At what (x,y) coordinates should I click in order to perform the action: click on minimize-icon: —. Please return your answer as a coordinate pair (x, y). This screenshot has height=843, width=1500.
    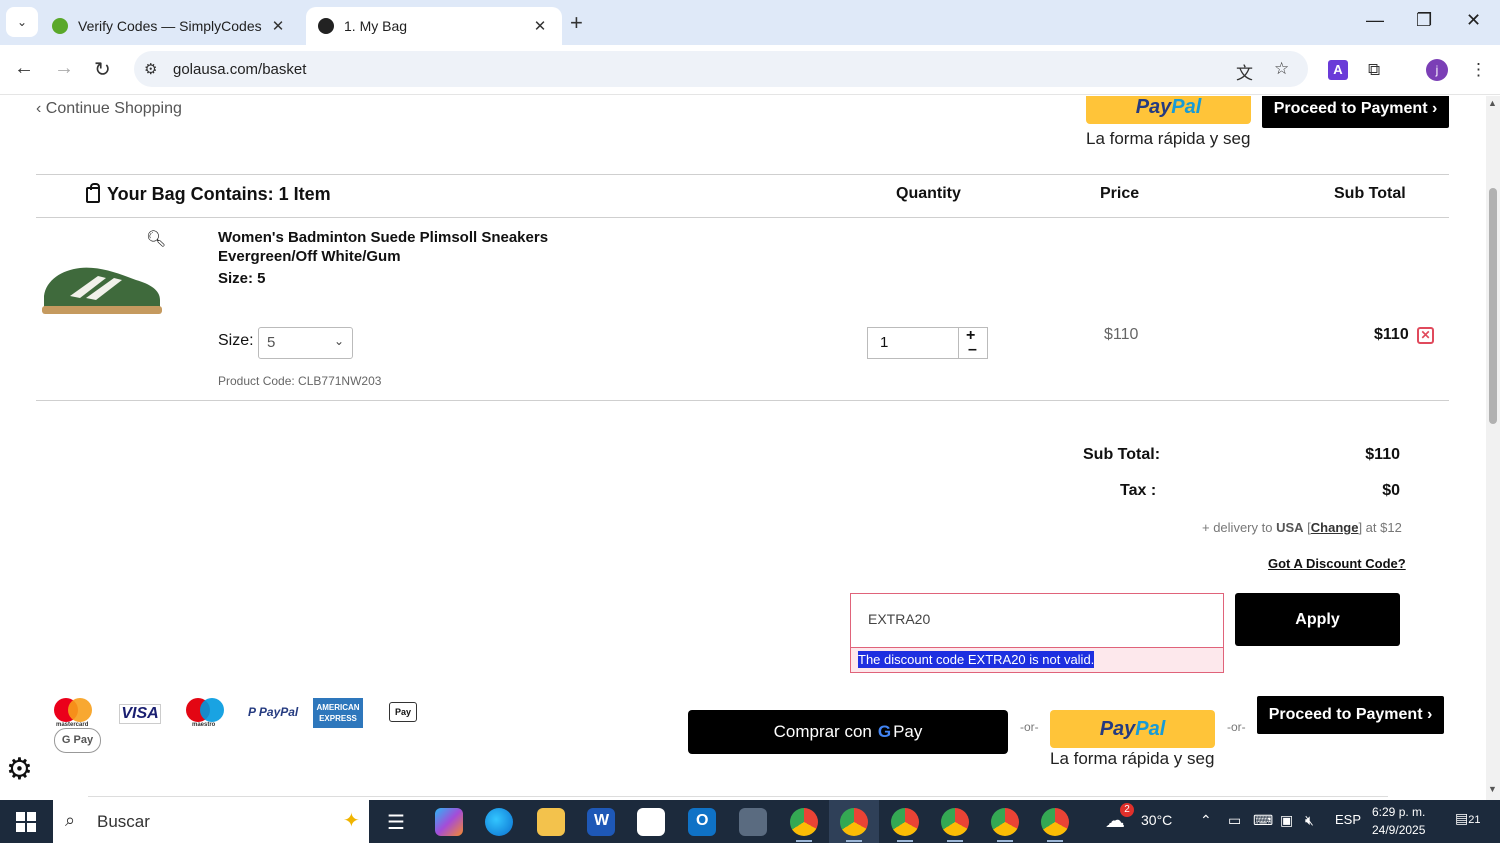
    Looking at the image, I should click on (1375, 20).